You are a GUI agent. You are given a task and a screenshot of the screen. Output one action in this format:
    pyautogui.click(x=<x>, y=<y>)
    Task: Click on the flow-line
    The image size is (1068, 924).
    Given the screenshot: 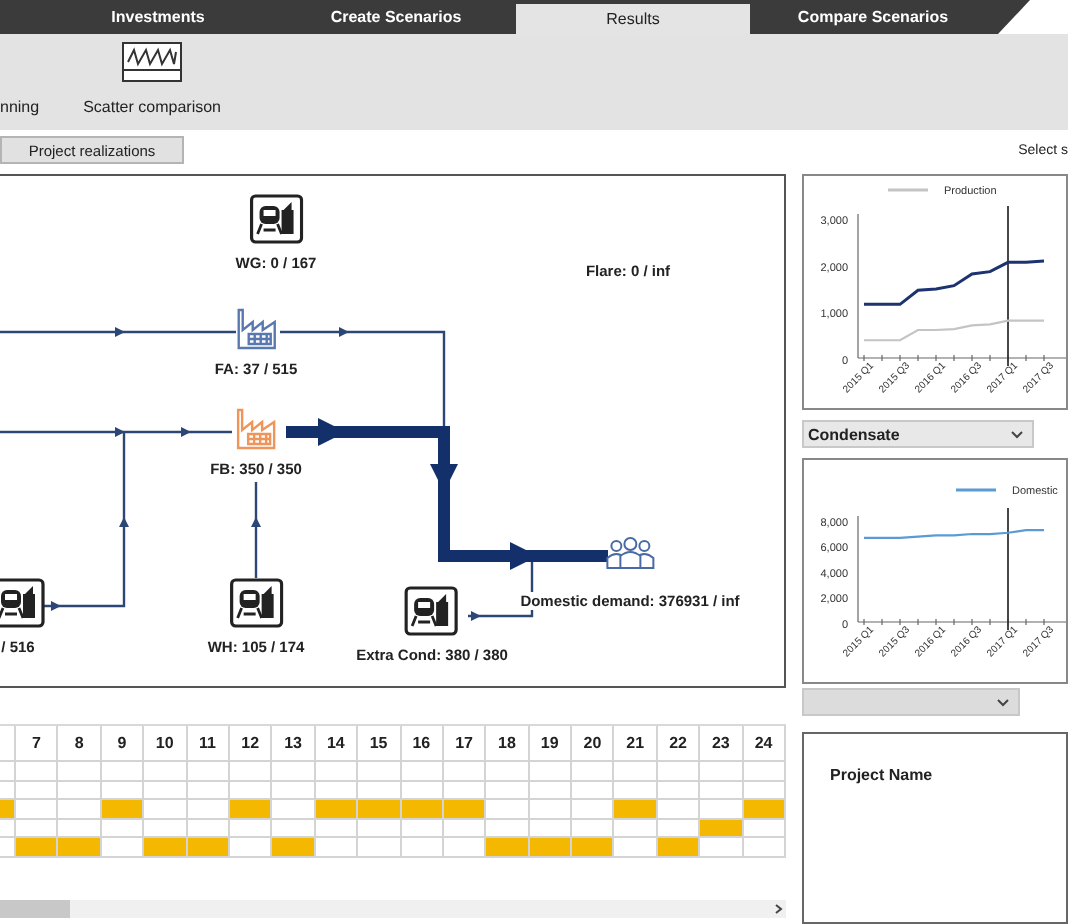 What is the action you would take?
    pyautogui.click(x=256, y=530)
    